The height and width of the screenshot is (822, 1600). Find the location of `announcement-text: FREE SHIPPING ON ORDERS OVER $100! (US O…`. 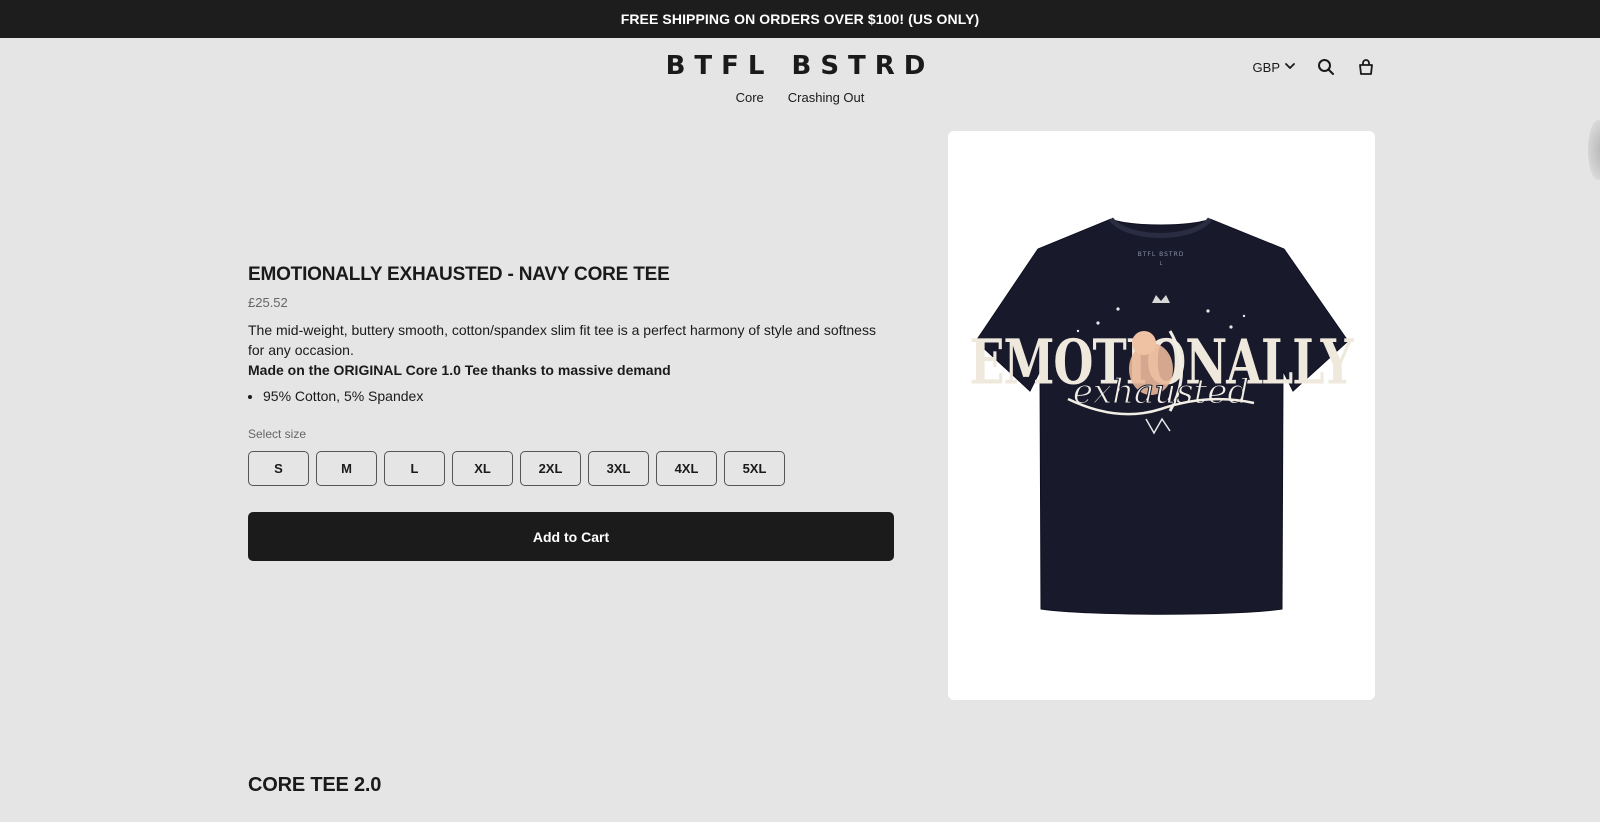

announcement-text: FREE SHIPPING ON ORDERS OVER $100! (US O… is located at coordinates (800, 19).